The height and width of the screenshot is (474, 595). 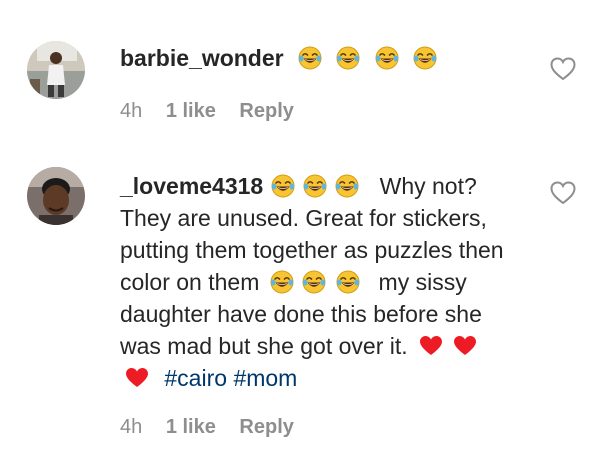 What do you see at coordinates (195, 378) in the screenshot?
I see `hashtag-link: #cairo` at bounding box center [195, 378].